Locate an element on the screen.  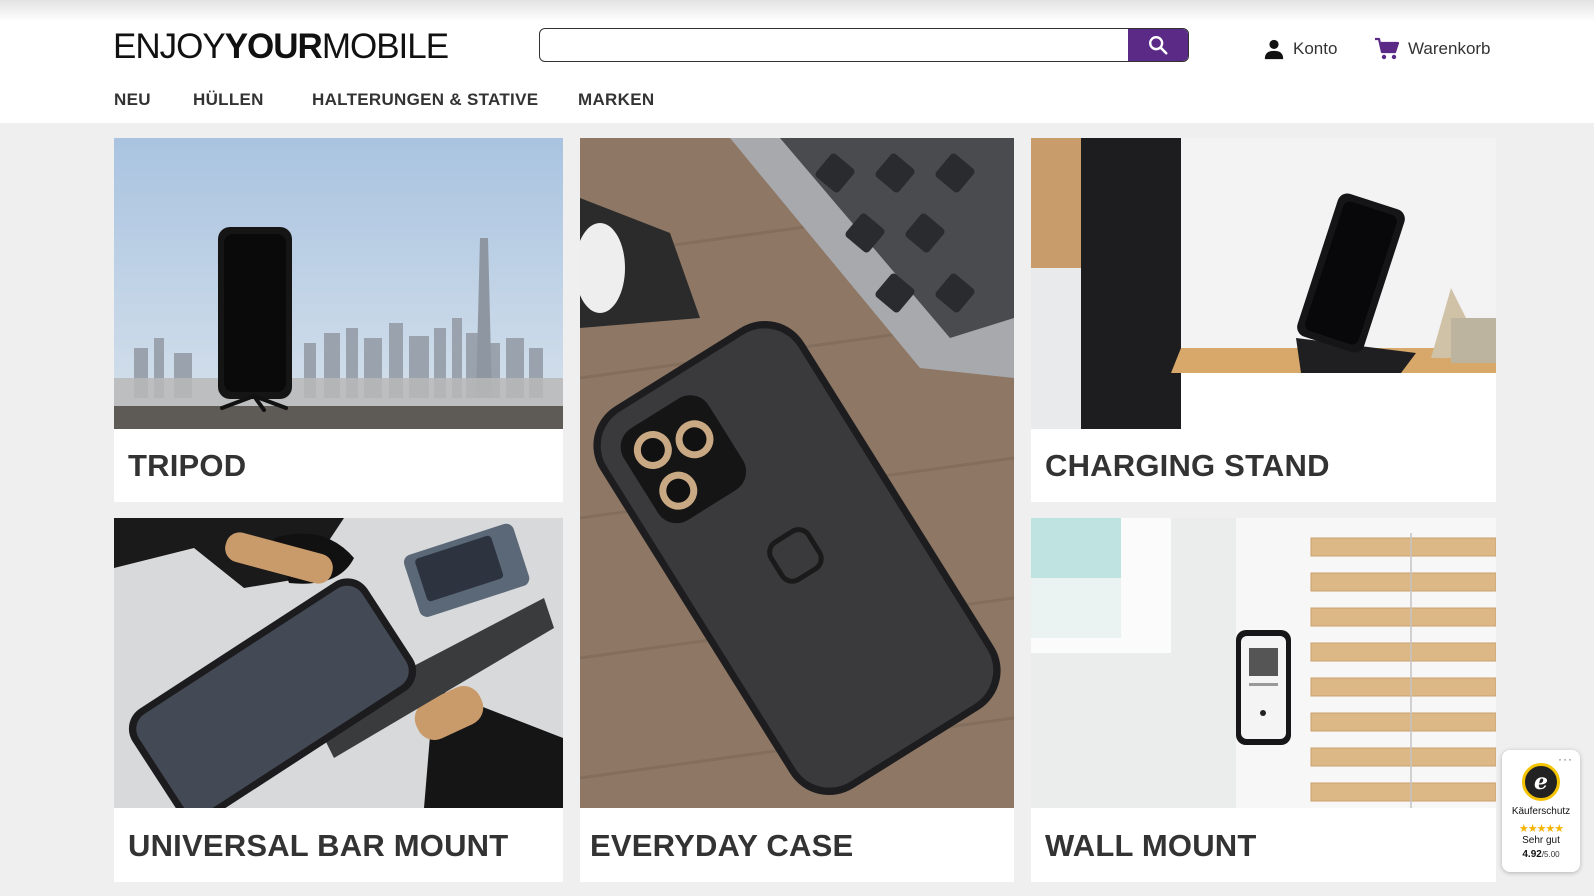
search-bar is located at coordinates (864, 45).